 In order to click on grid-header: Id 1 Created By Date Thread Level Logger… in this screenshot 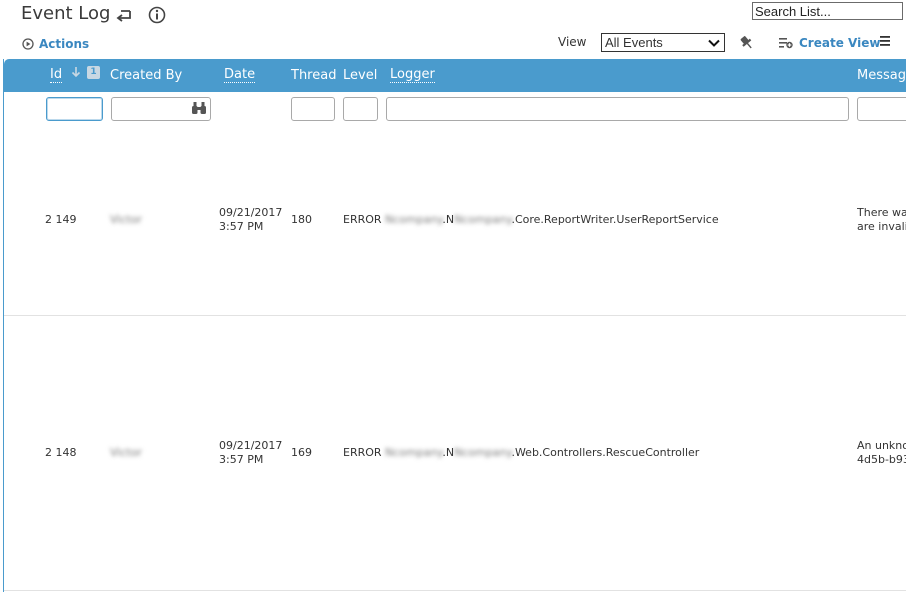, I will do `click(455, 75)`.